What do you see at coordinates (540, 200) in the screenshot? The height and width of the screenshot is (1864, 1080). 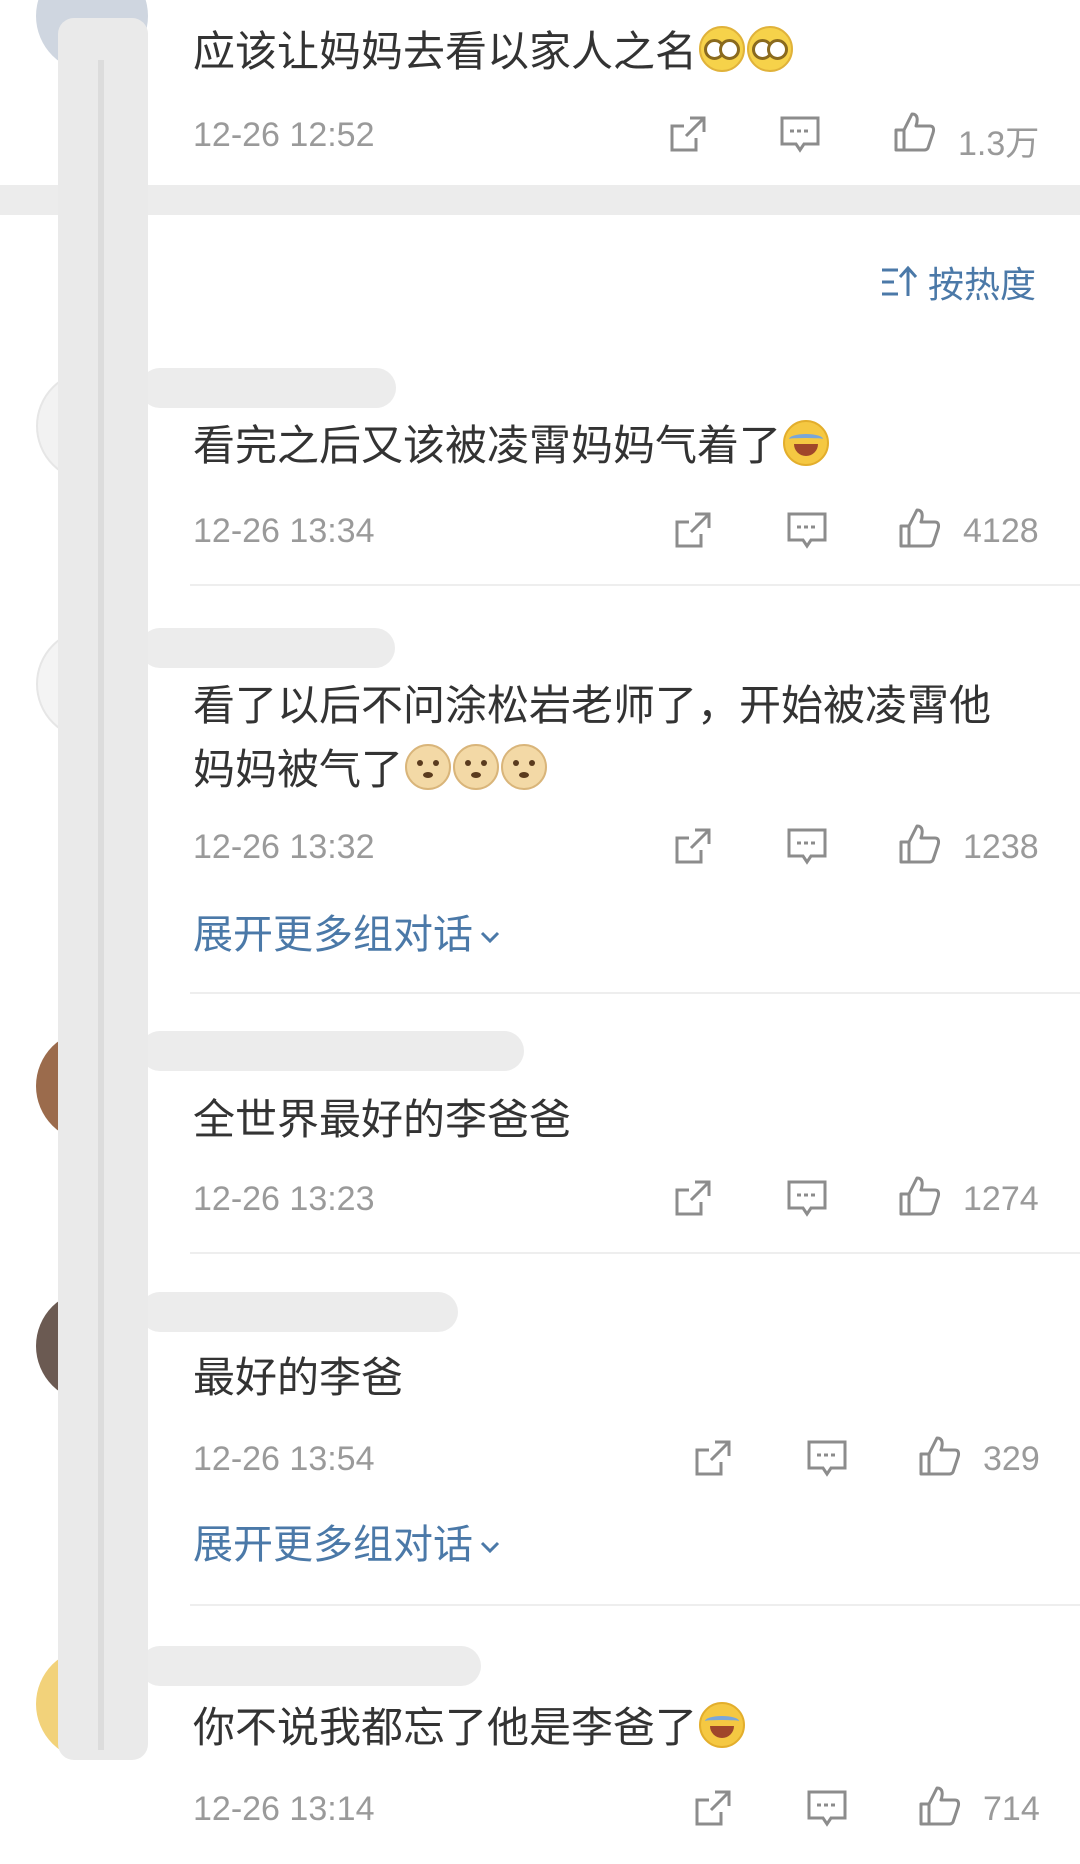 I see `section-separator` at bounding box center [540, 200].